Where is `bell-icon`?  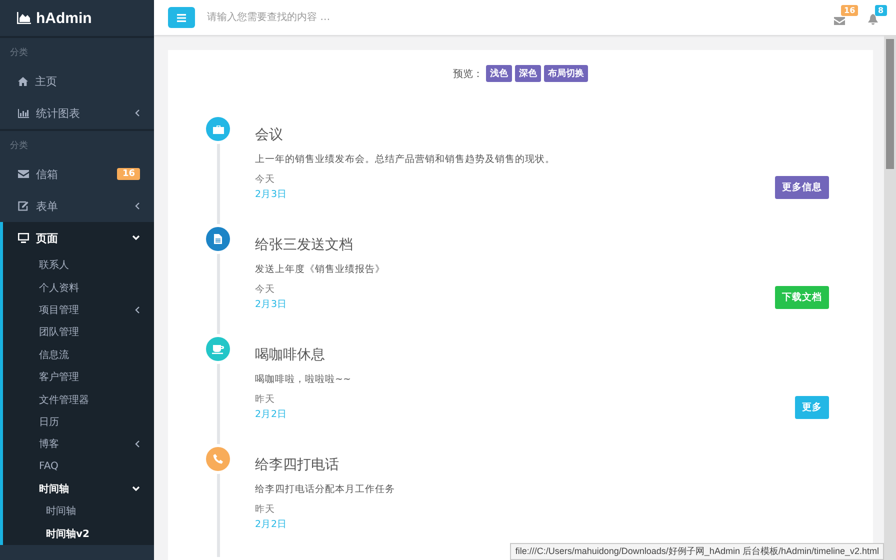
bell-icon is located at coordinates (873, 19).